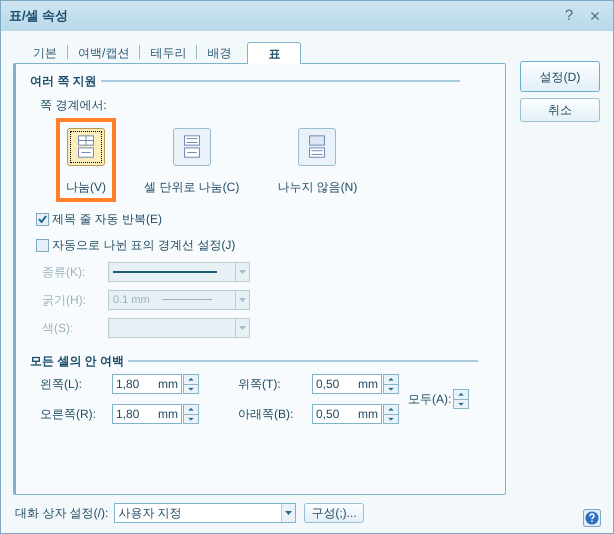 Image resolution: width=614 pixels, height=534 pixels. Describe the element at coordinates (219, 53) in the screenshot. I see `tab: 배경` at that location.